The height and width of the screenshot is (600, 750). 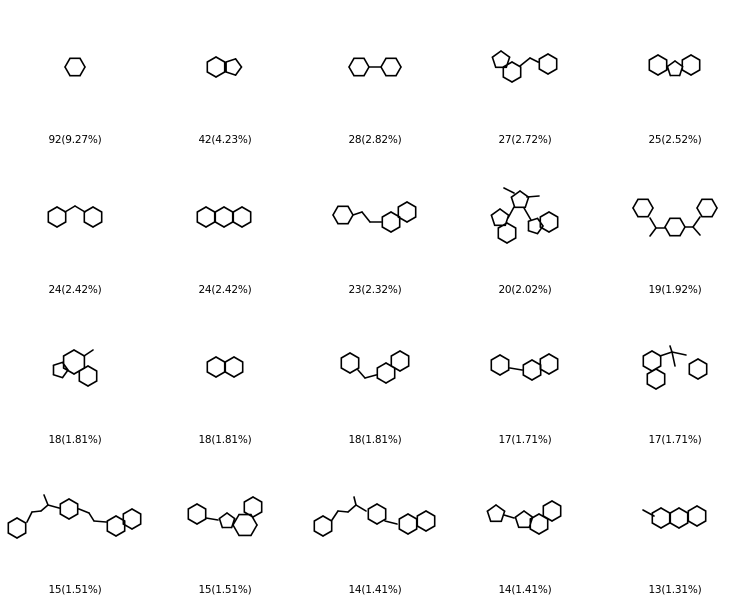 What do you see at coordinates (375, 225) in the screenshot?
I see `substructure-cell: 23(2.32%)` at bounding box center [375, 225].